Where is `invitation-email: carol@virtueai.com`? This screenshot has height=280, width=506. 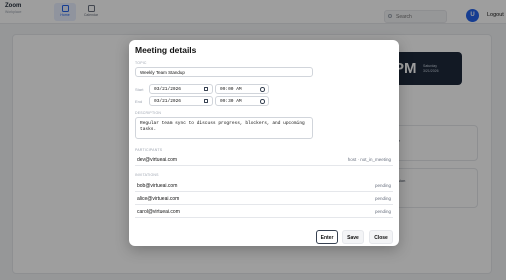
invitation-email: carol@virtueai.com is located at coordinates (158, 212).